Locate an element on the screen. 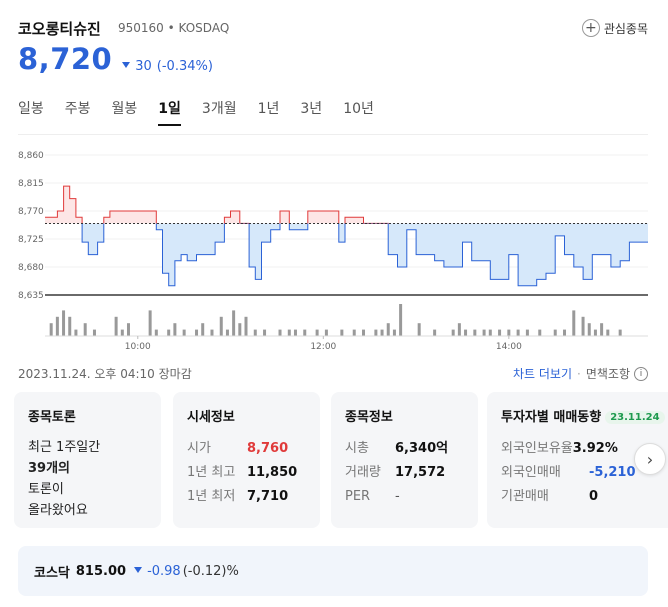  price-line-down is located at coordinates (364, 255).